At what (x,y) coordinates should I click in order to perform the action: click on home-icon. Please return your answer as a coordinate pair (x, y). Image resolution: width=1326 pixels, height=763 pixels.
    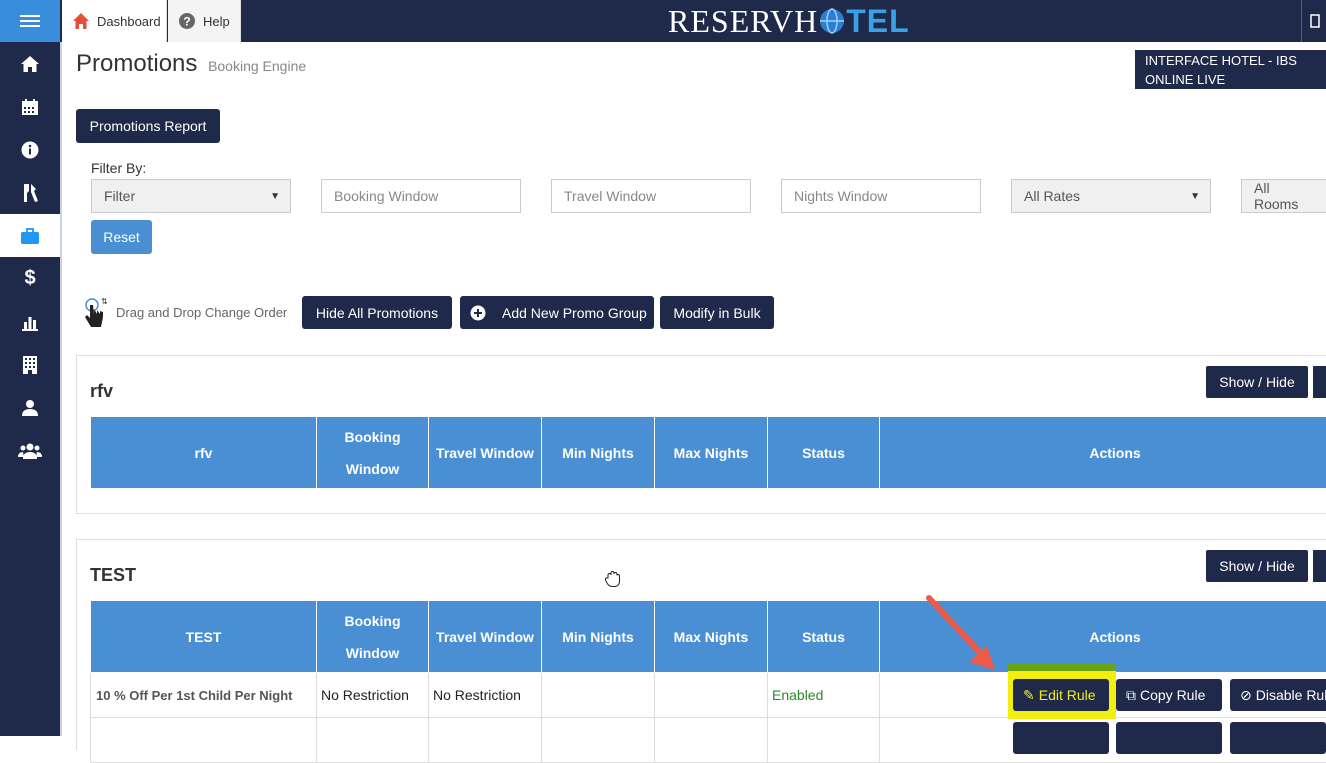
    Looking at the image, I should click on (30, 64).